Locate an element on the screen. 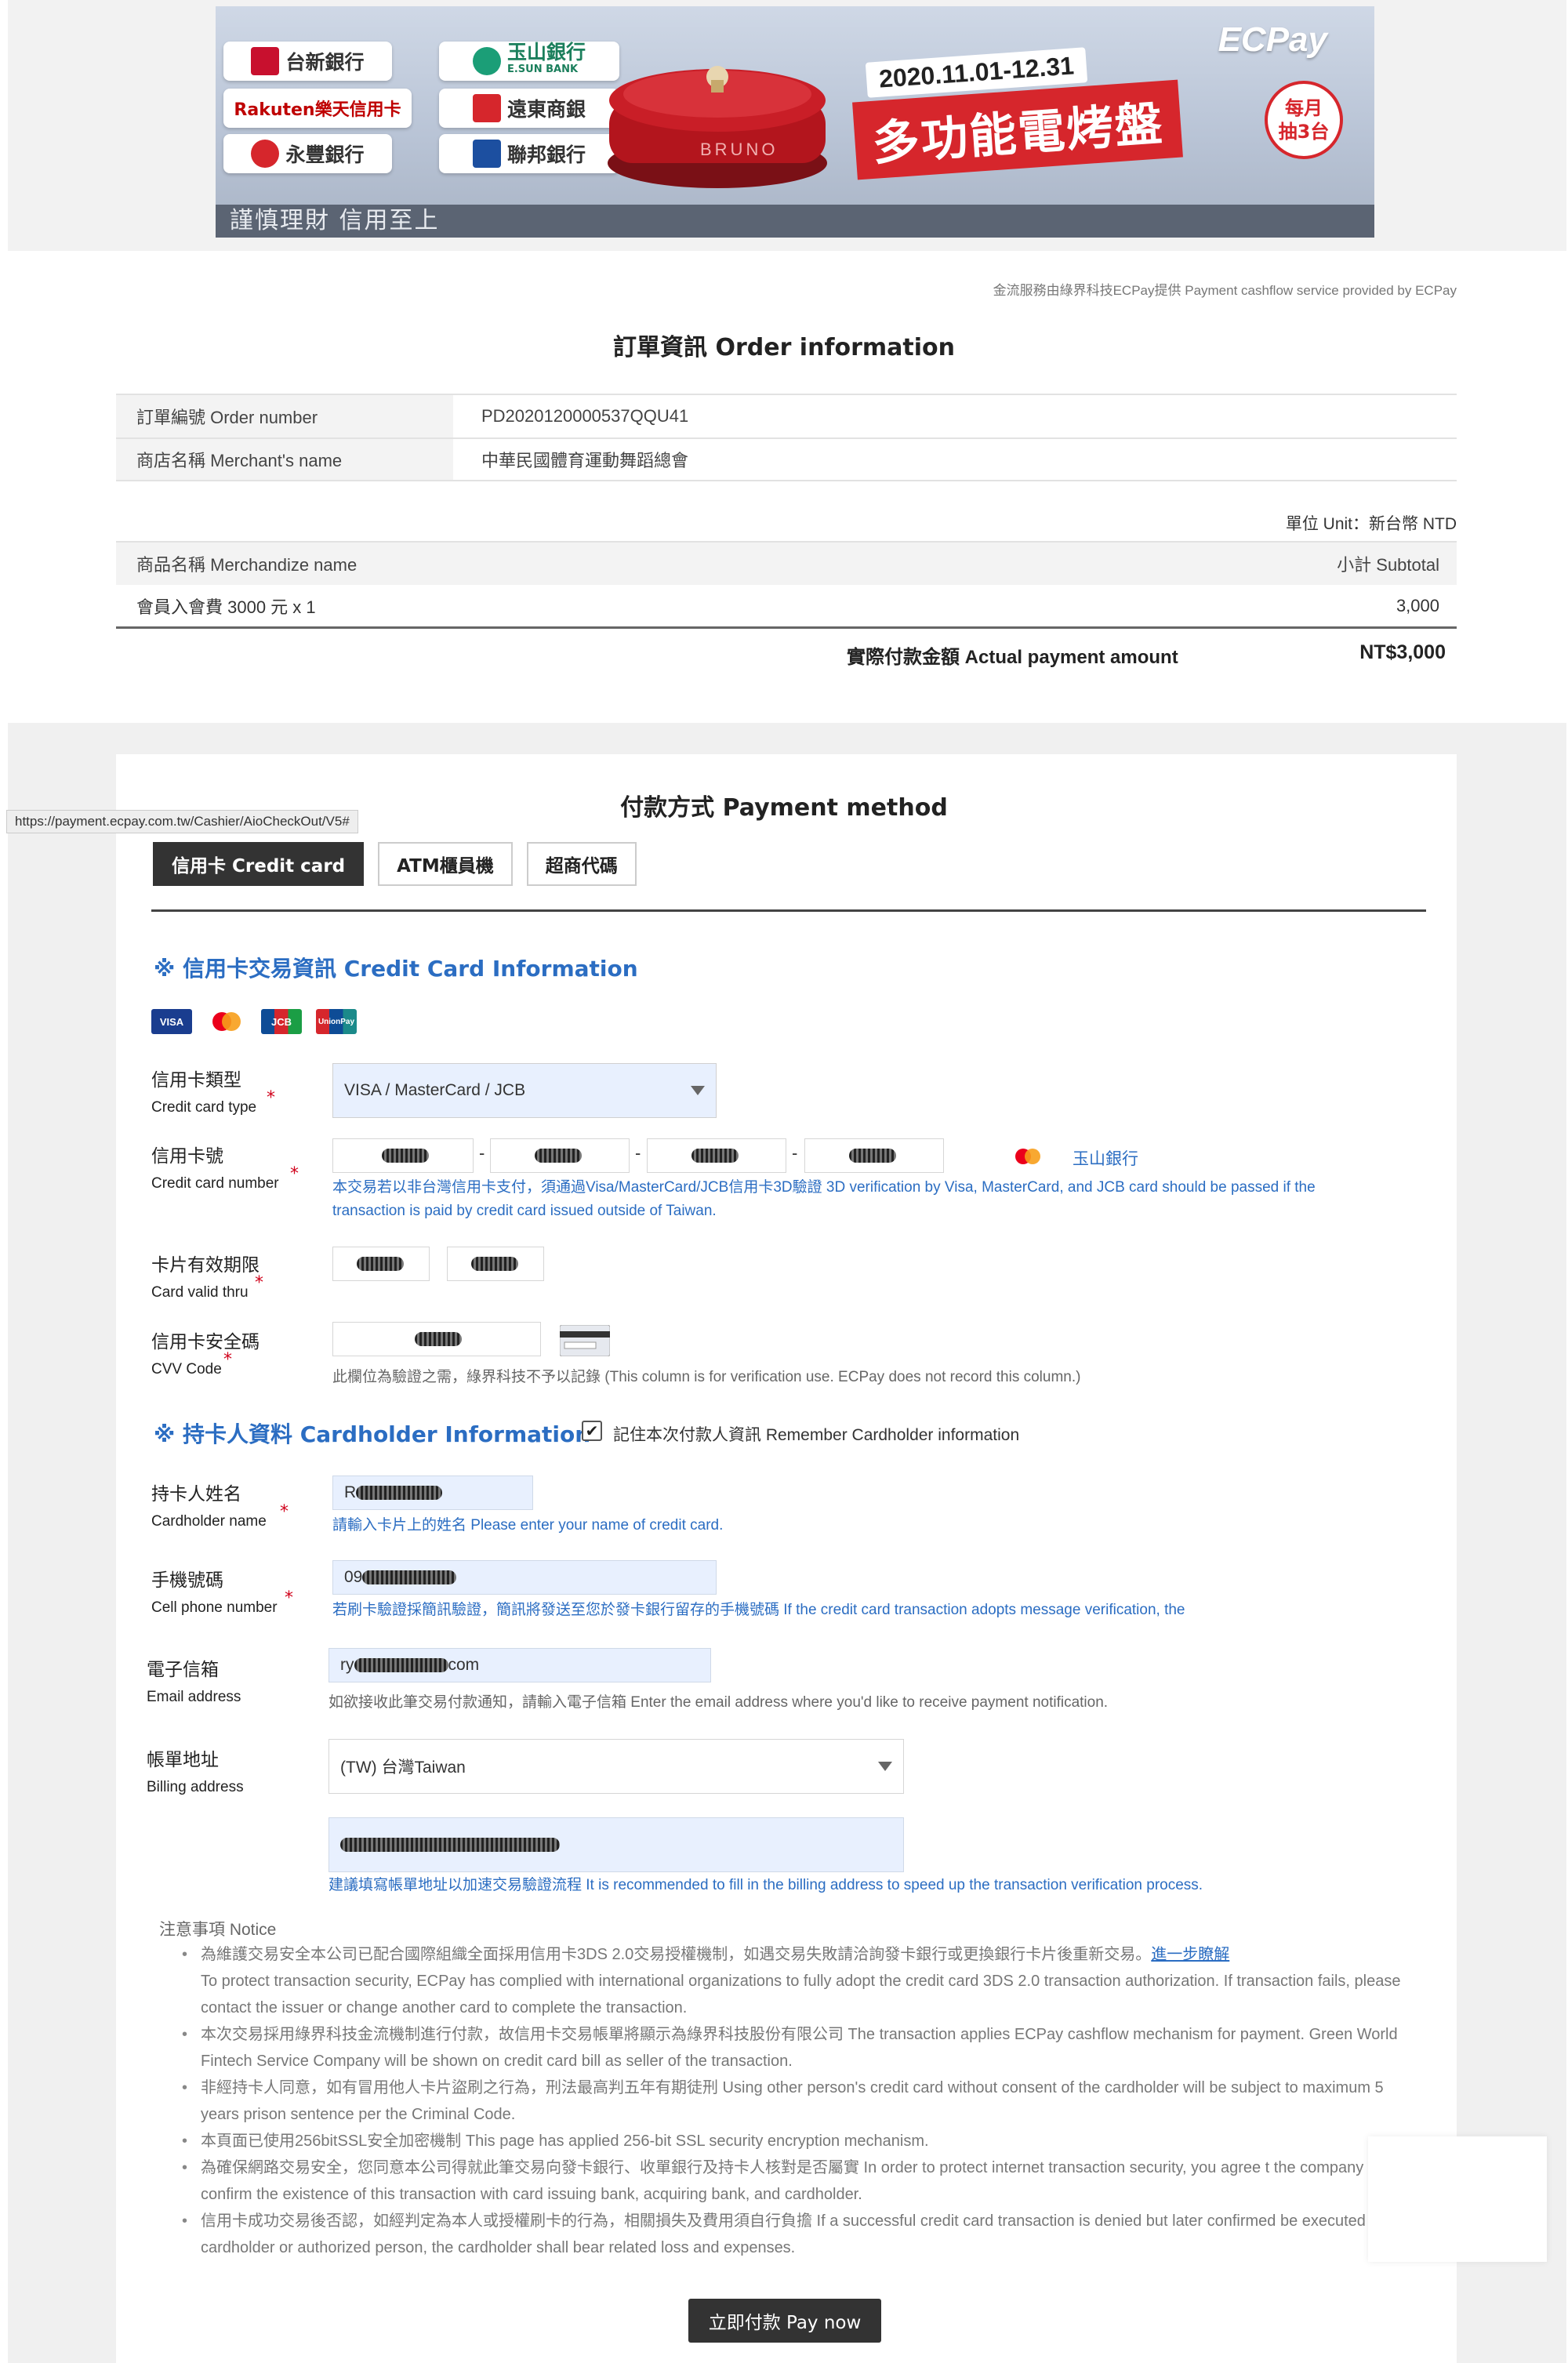 The height and width of the screenshot is (2363, 1568). merchandise-name-header: 商品名稱 Merchandize name is located at coordinates (247, 565).